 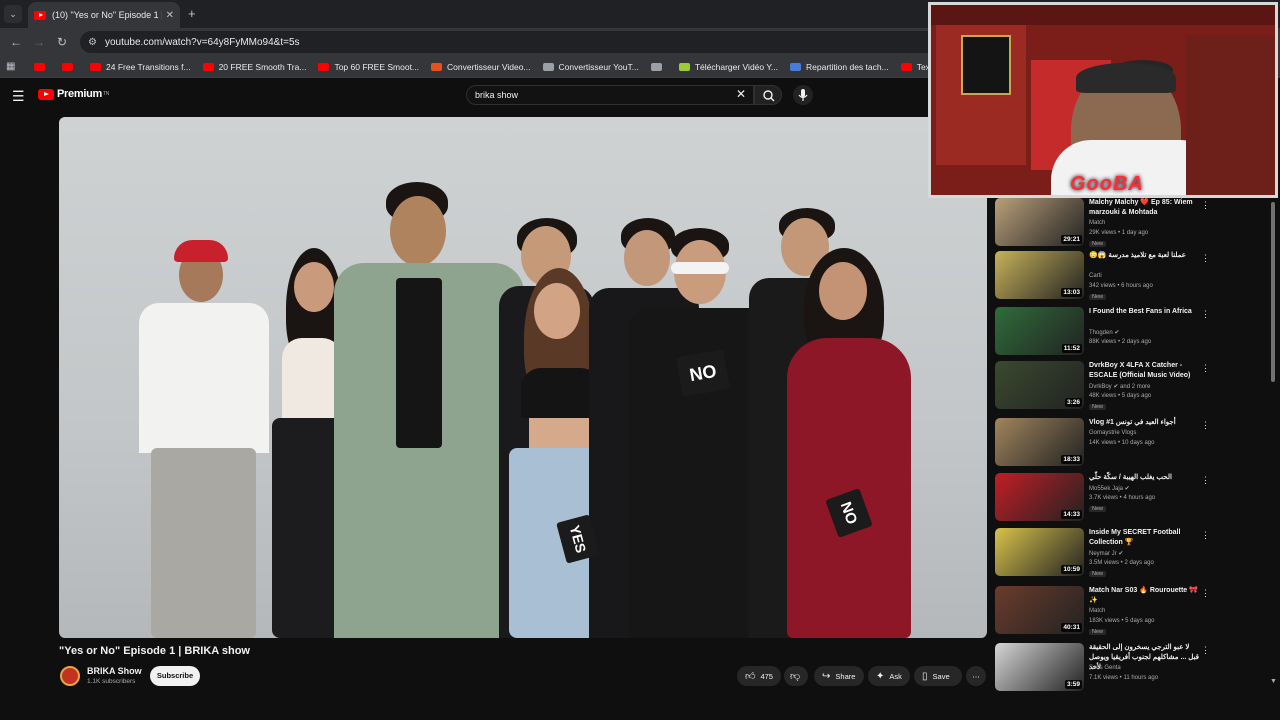 I want to click on recommended-video-meta: 3.5M views • 2 days ago, so click(x=1121, y=563).